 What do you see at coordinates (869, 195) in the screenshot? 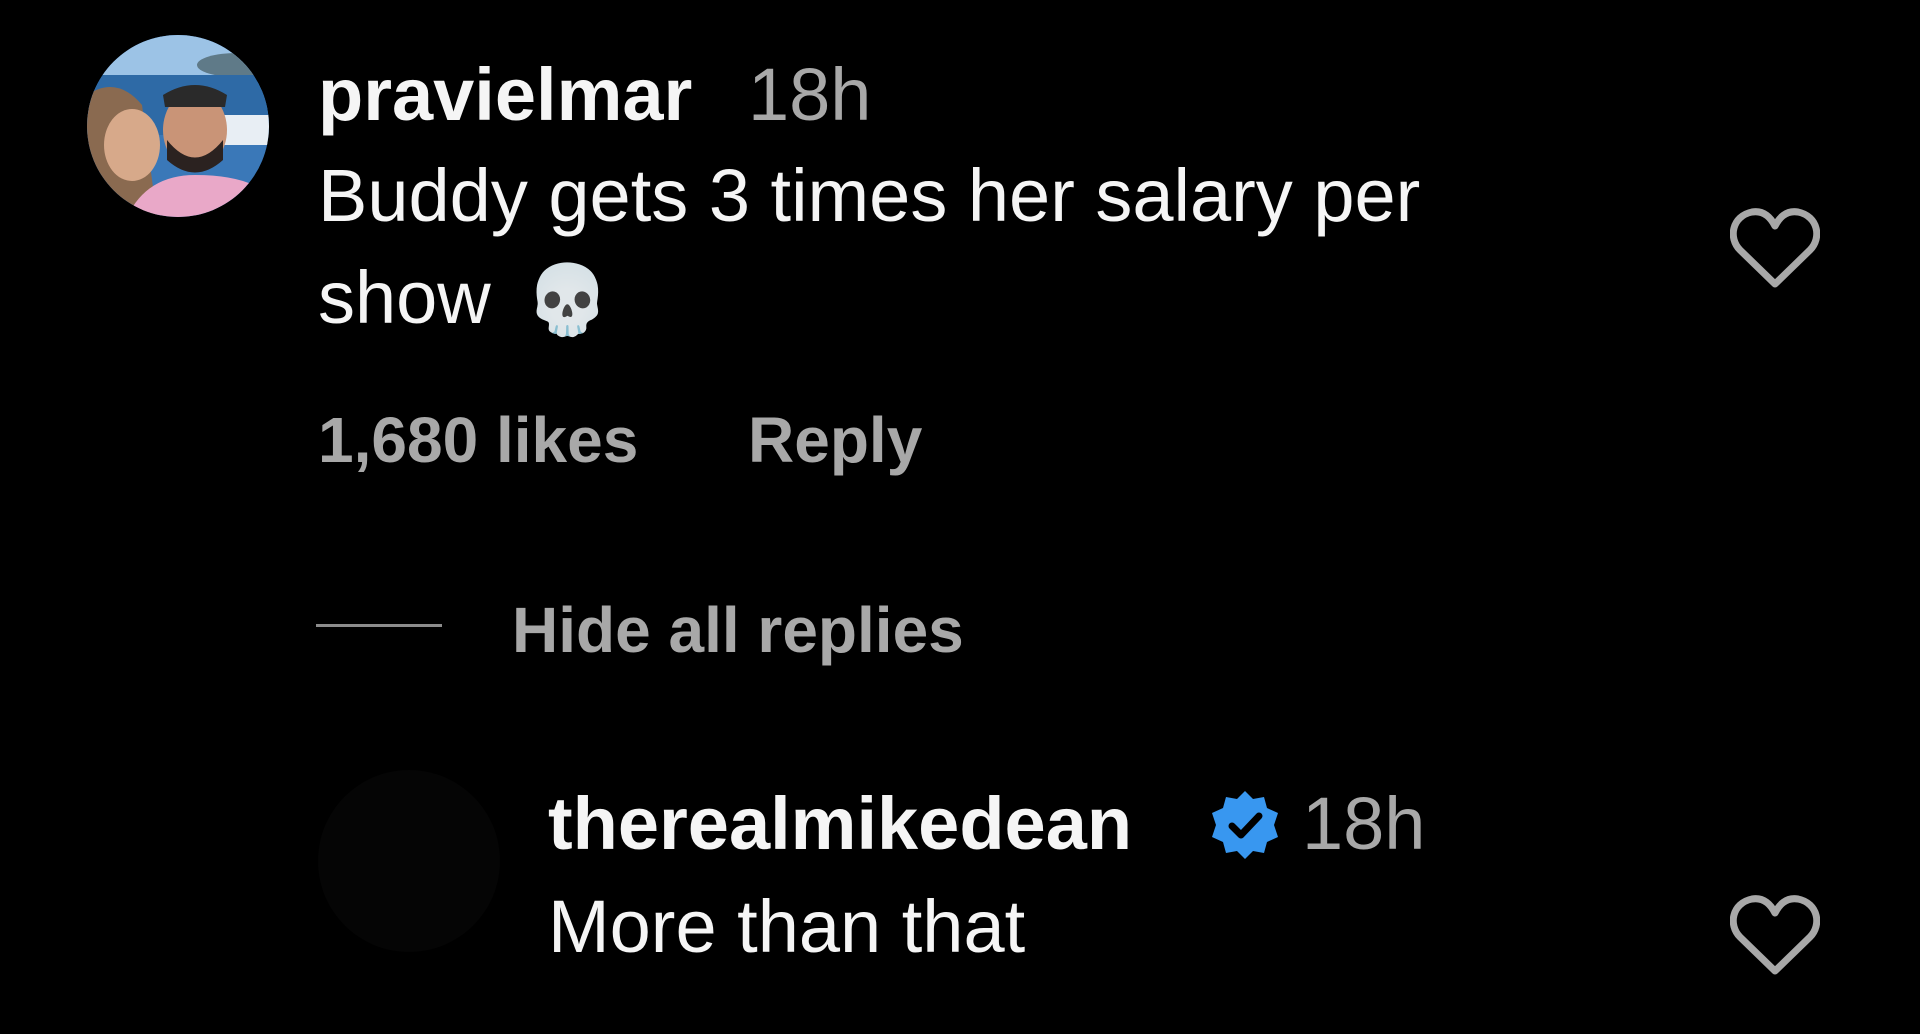
I see `comment-text-line-1: Buddy gets 3 times her salary per` at bounding box center [869, 195].